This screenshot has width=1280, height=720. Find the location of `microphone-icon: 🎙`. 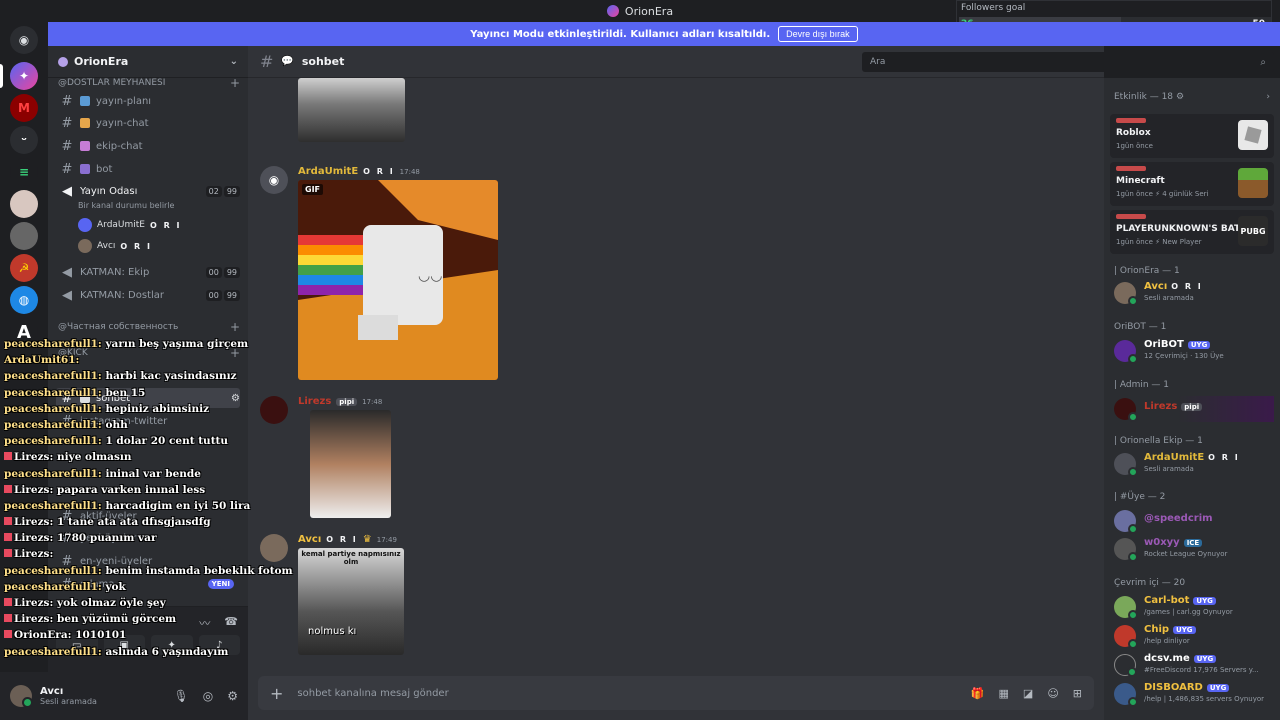

microphone-icon: 🎙 is located at coordinates (181, 696).